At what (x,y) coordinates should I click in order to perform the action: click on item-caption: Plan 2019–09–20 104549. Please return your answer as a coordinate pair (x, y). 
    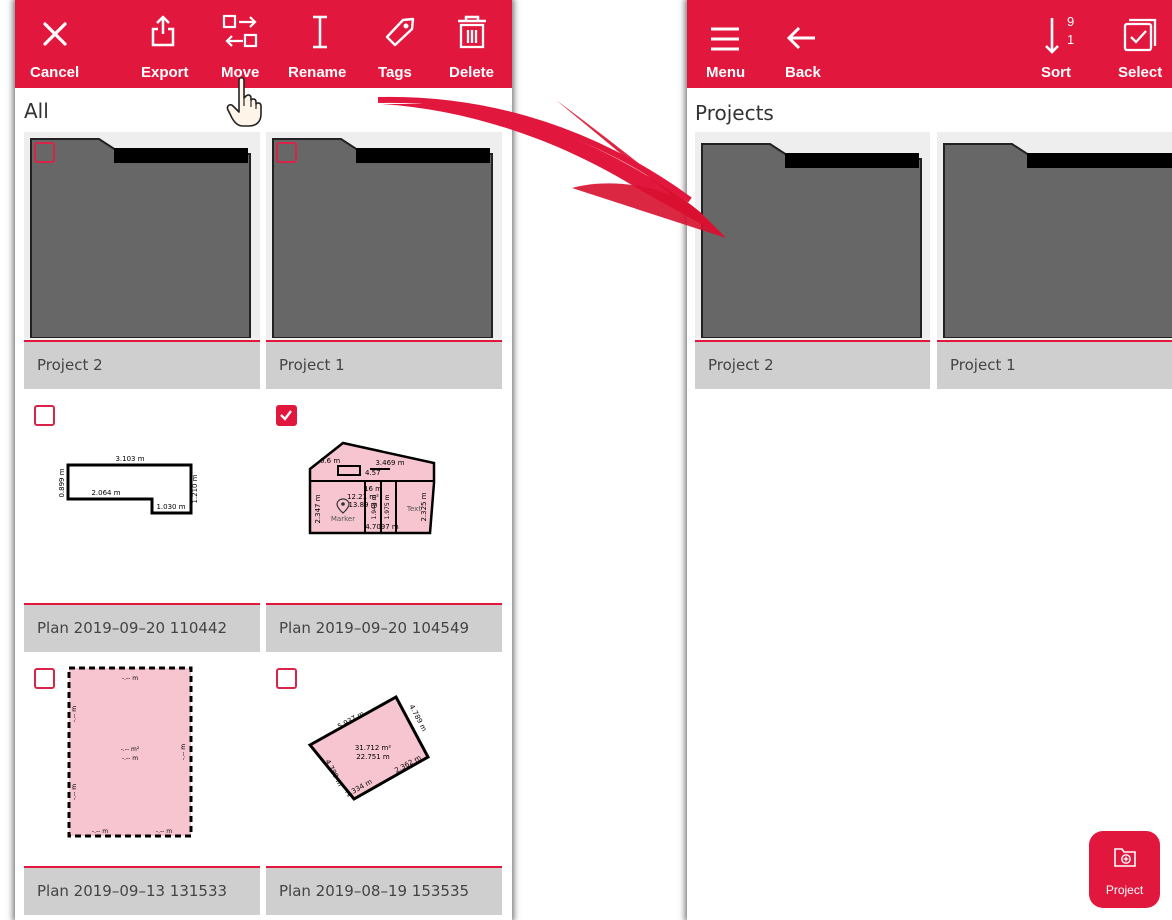
    Looking at the image, I should click on (384, 627).